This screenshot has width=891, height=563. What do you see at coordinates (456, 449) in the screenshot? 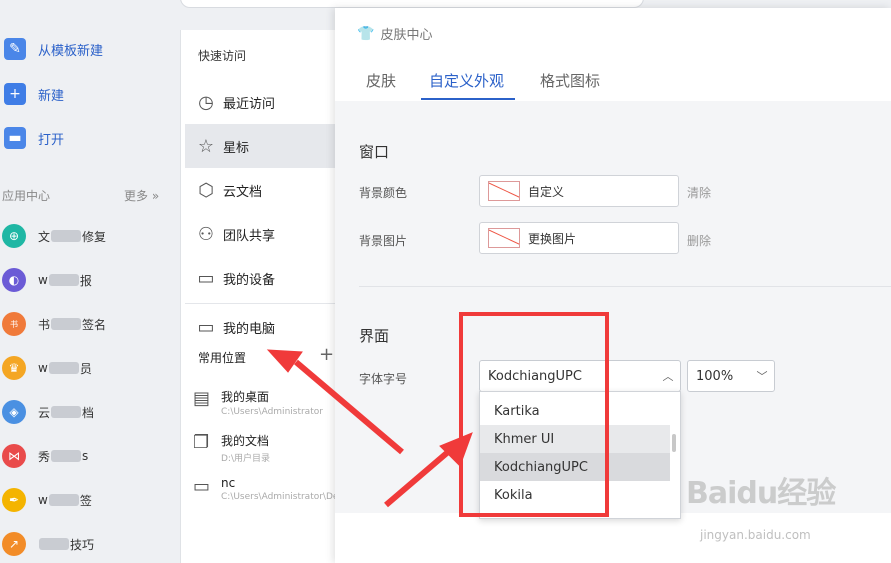
I see `arrowhead-dropdown` at bounding box center [456, 449].